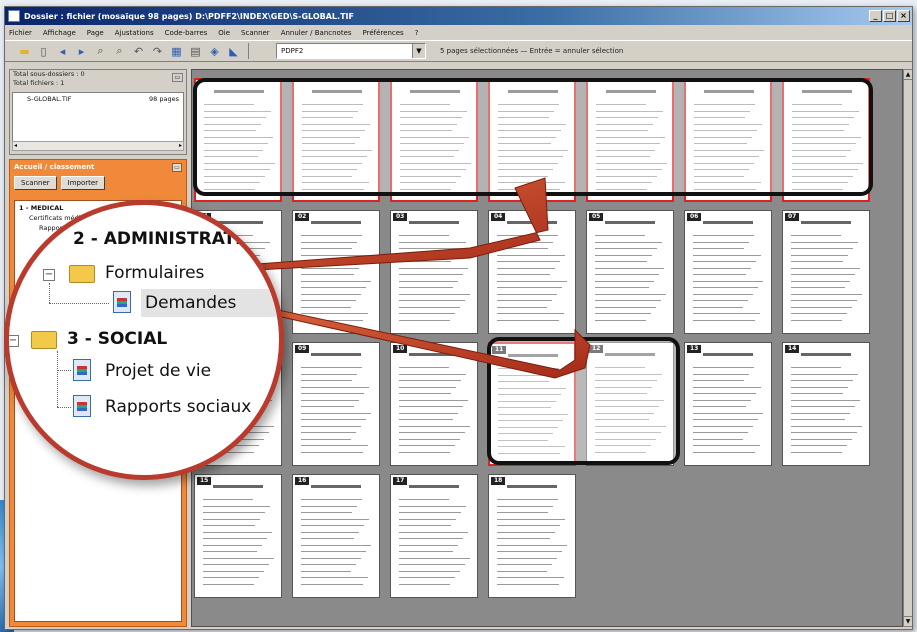  What do you see at coordinates (532, 222) in the screenshot?
I see `page-heading-line` at bounding box center [532, 222].